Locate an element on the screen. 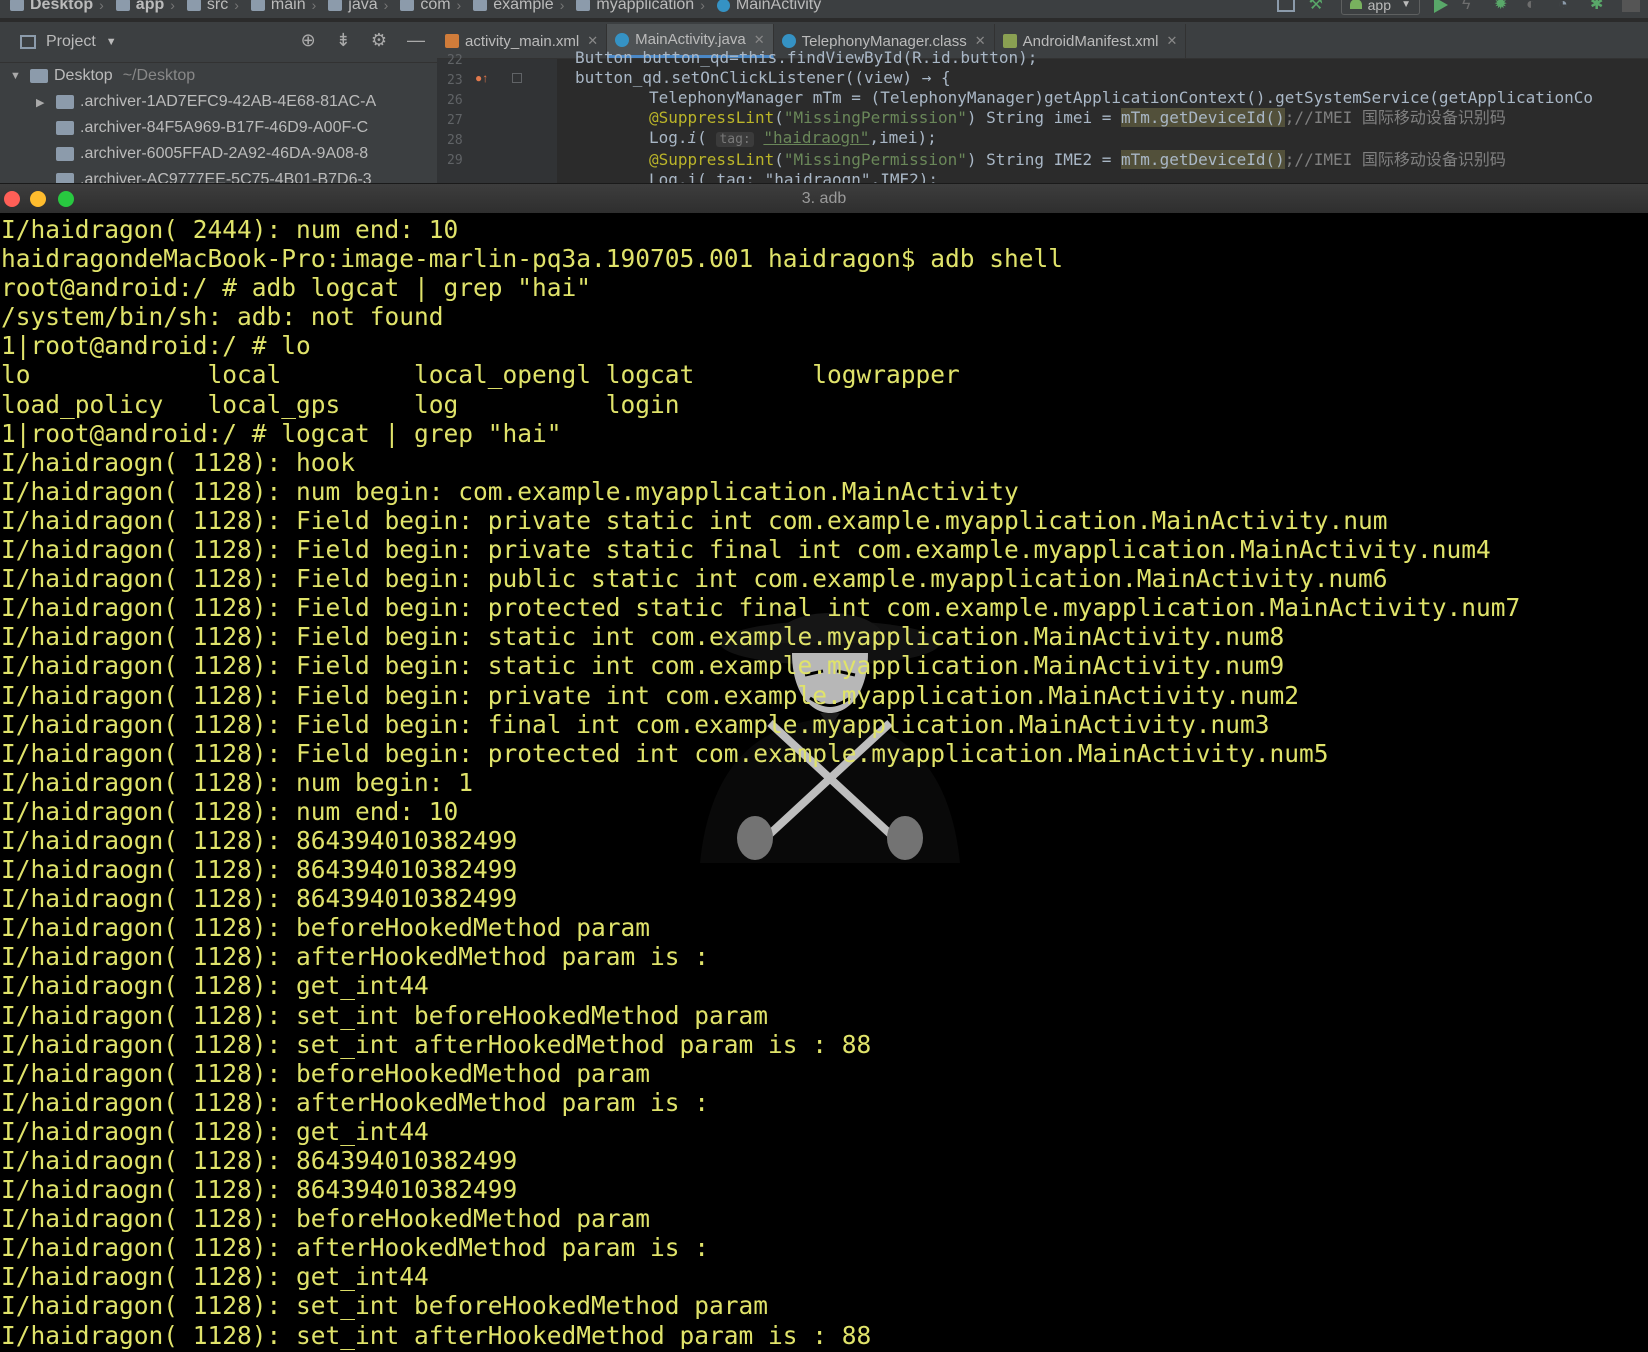 This screenshot has width=1648, height=1352. locate-icon: ⊕ is located at coordinates (308, 40).